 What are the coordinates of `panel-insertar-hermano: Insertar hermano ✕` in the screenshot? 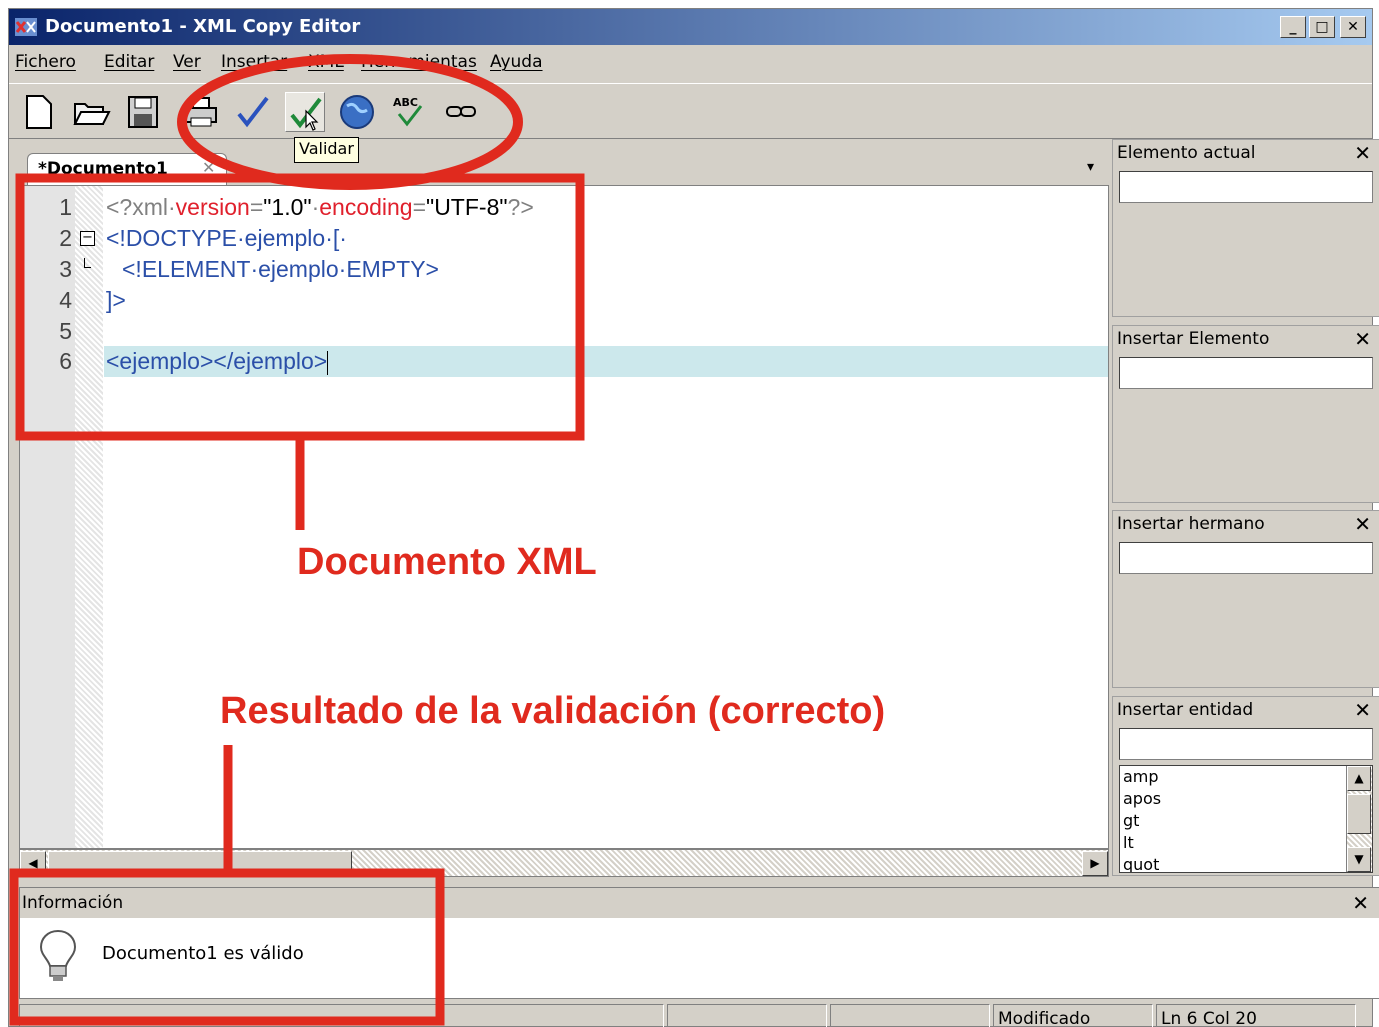 It's located at (1245, 599).